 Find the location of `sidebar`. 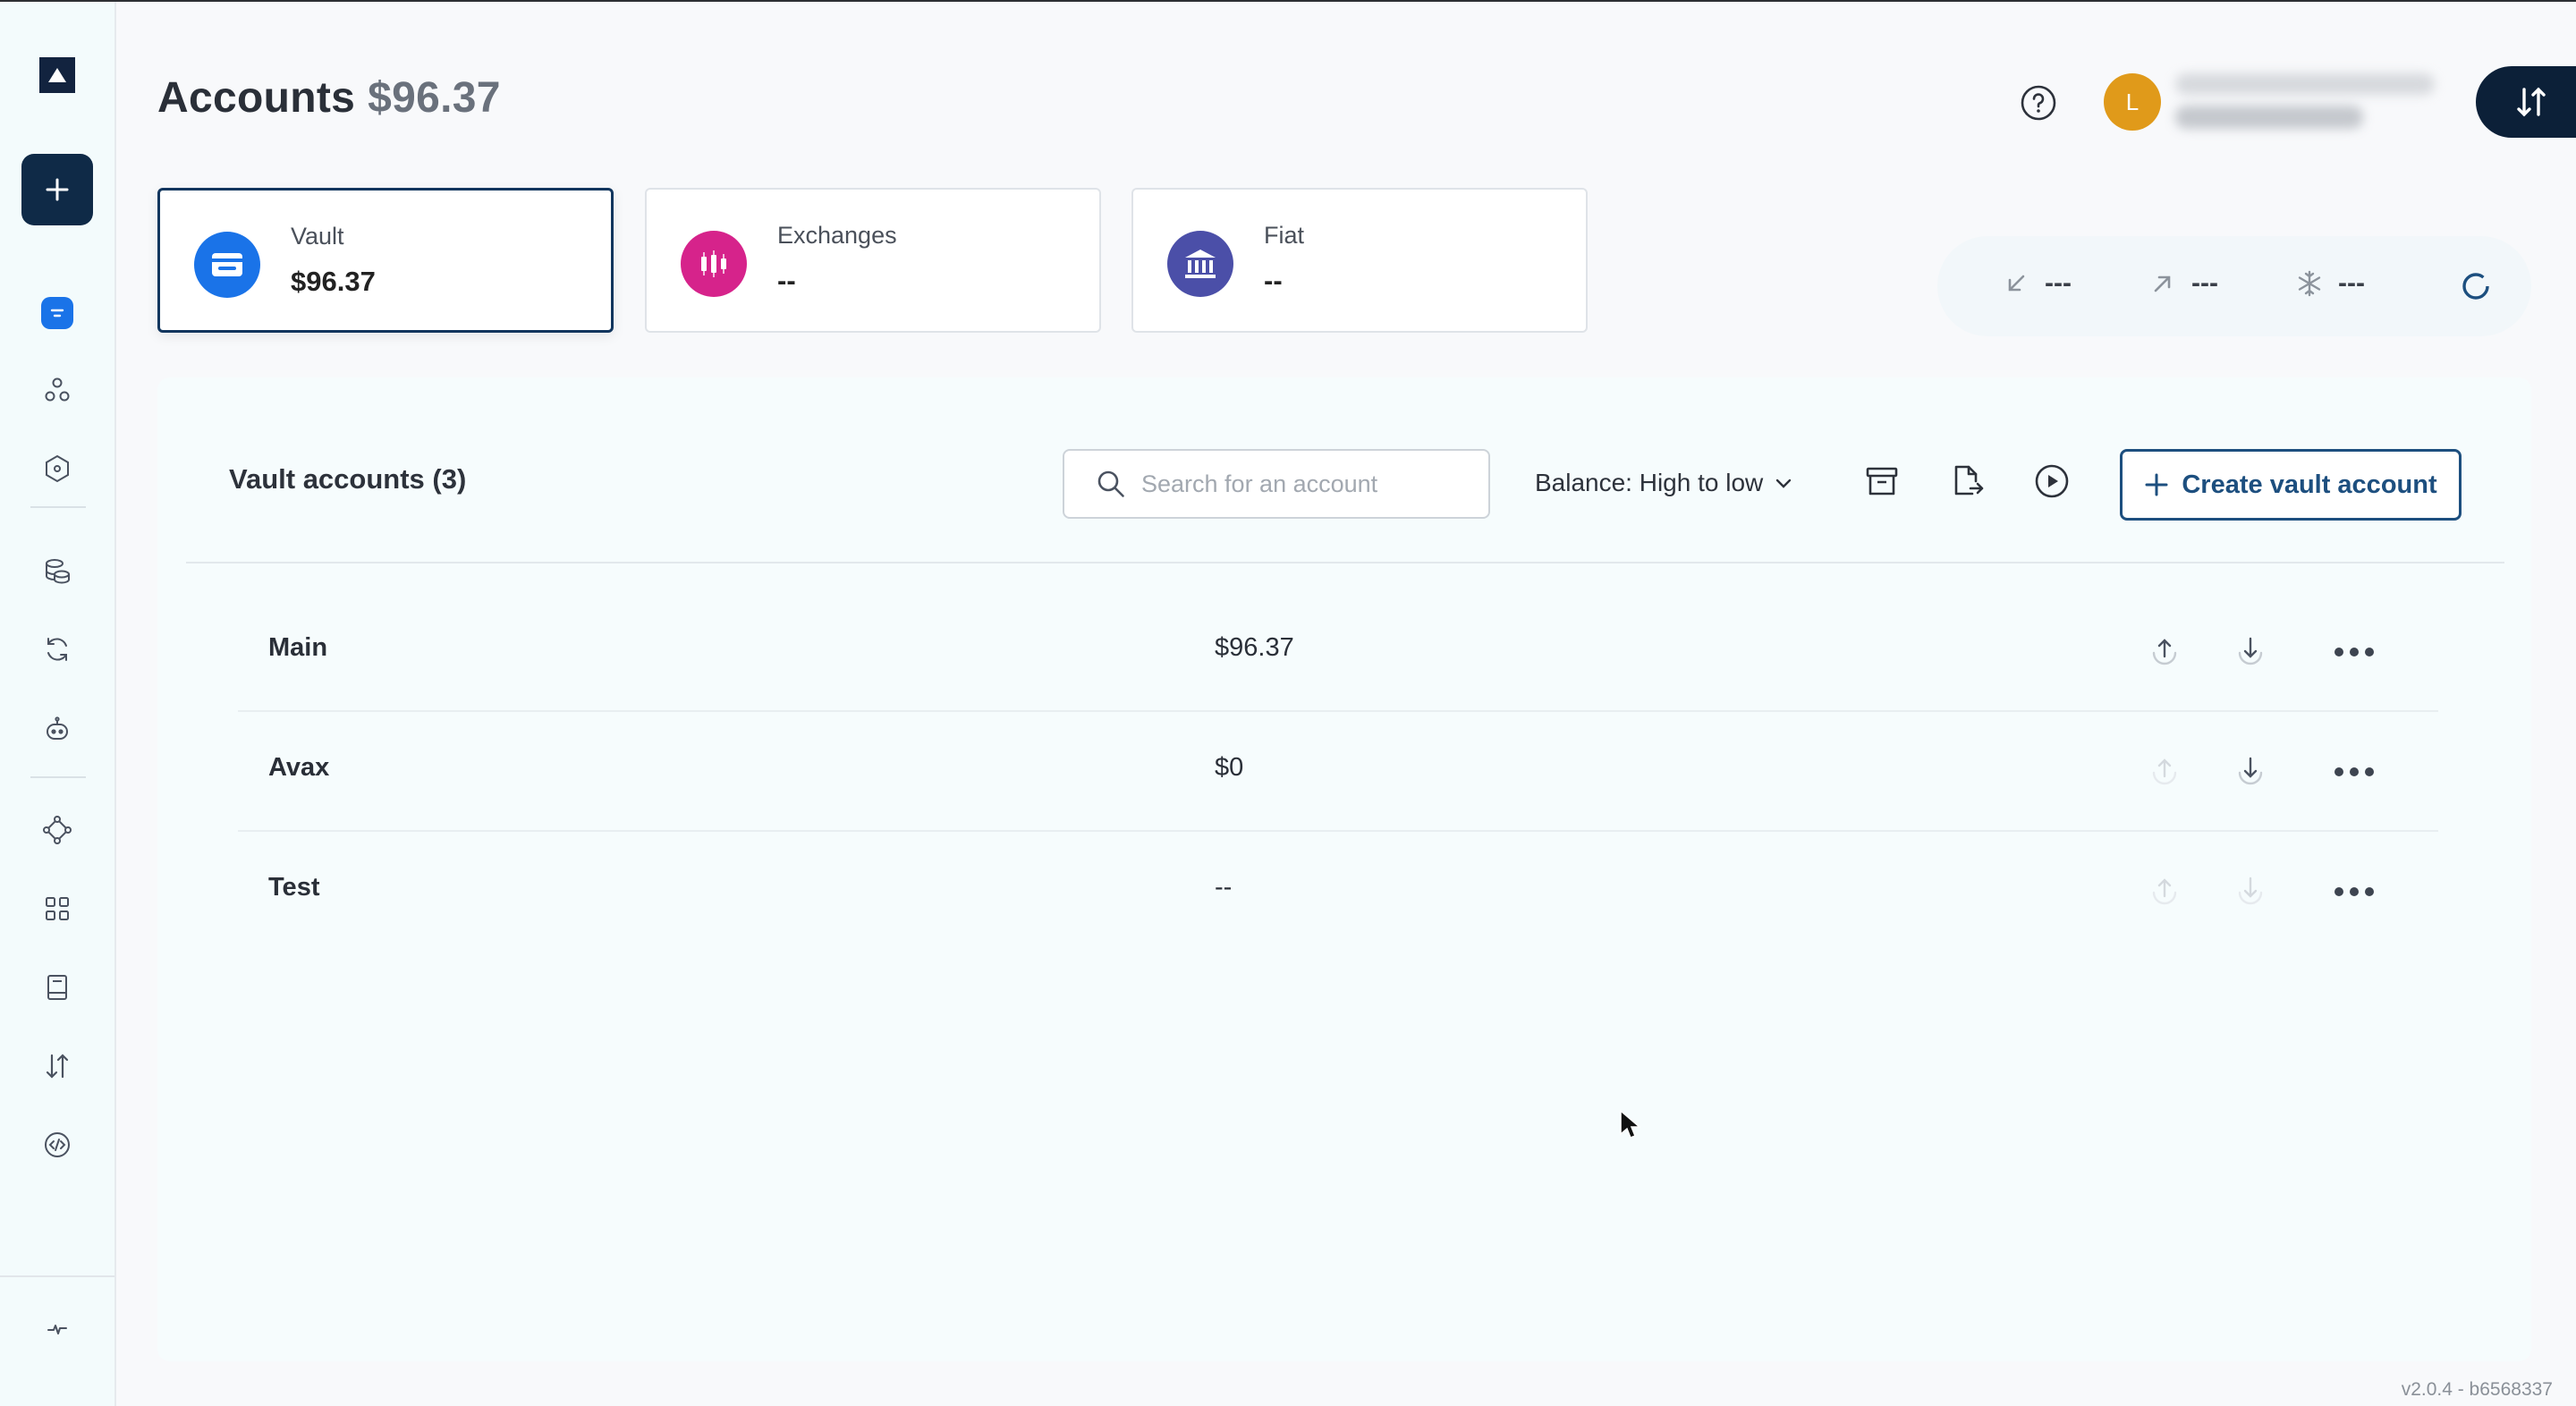

sidebar is located at coordinates (58, 704).